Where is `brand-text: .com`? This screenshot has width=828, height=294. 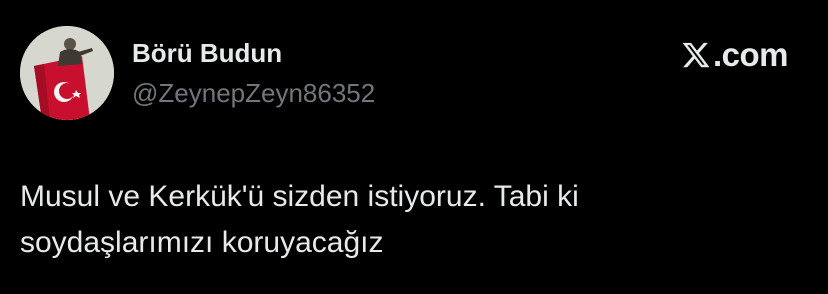 brand-text: .com is located at coordinates (750, 54).